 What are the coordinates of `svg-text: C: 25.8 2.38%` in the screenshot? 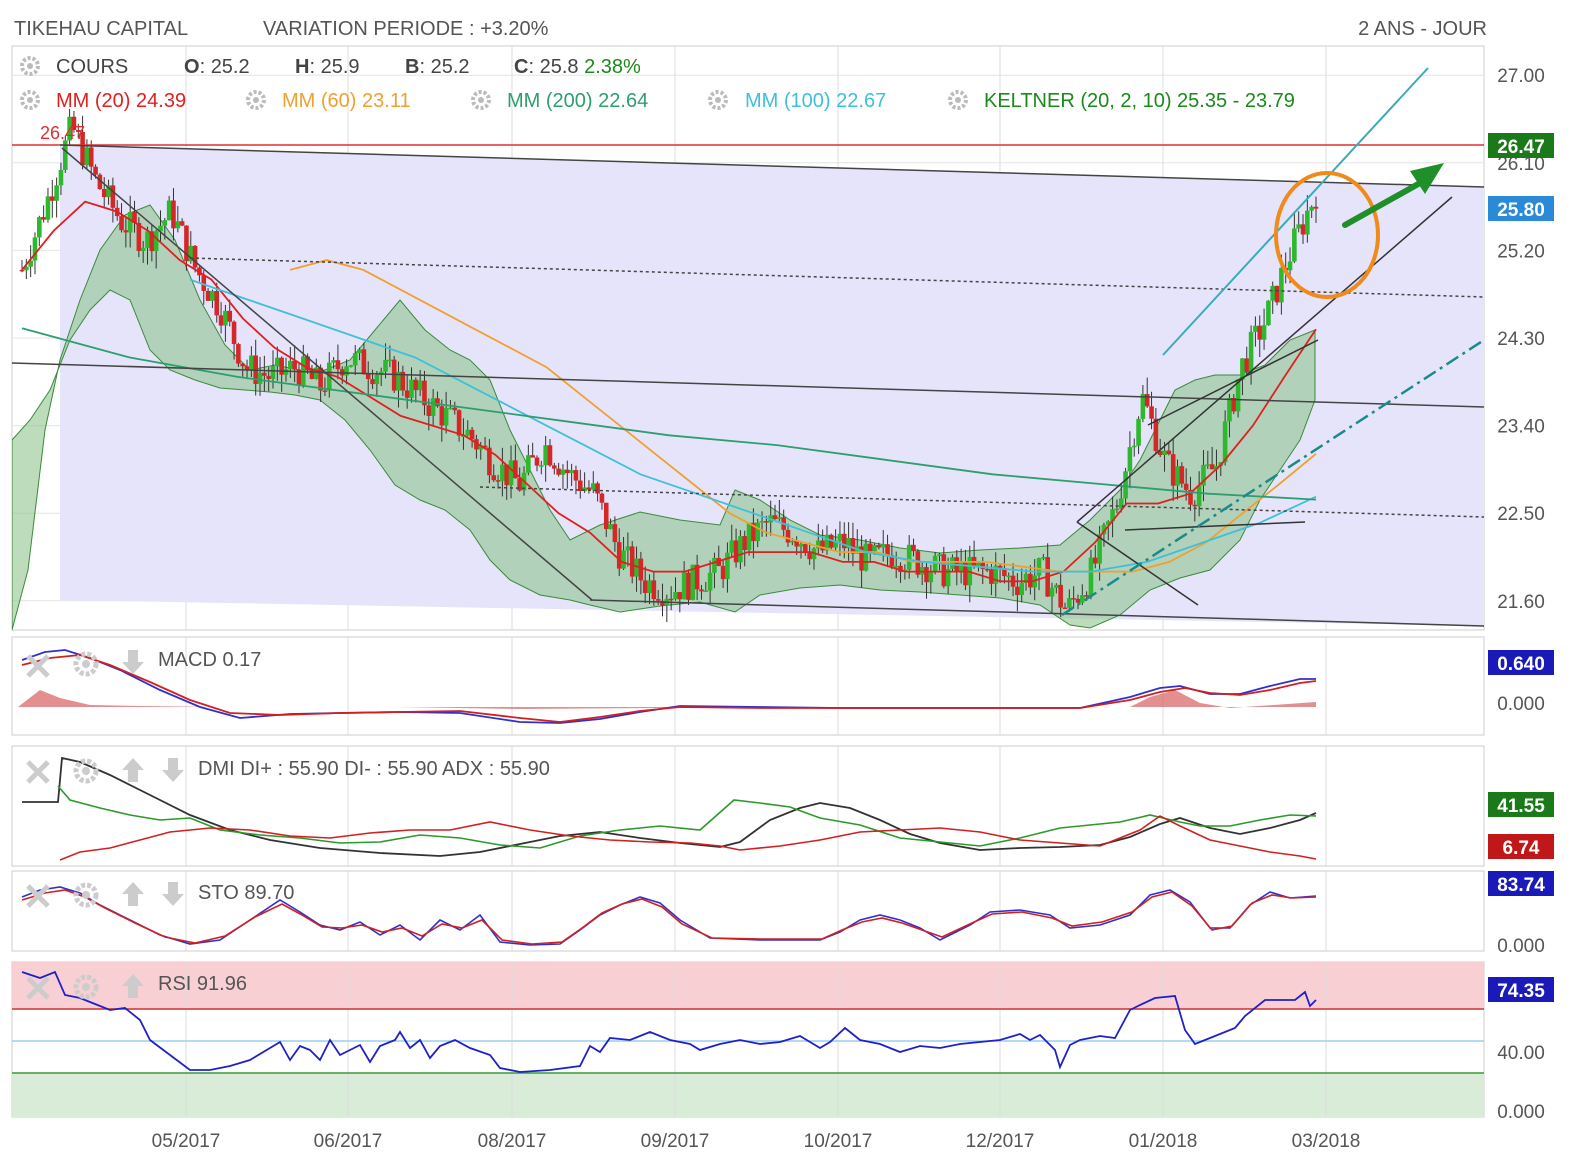 It's located at (577, 67).